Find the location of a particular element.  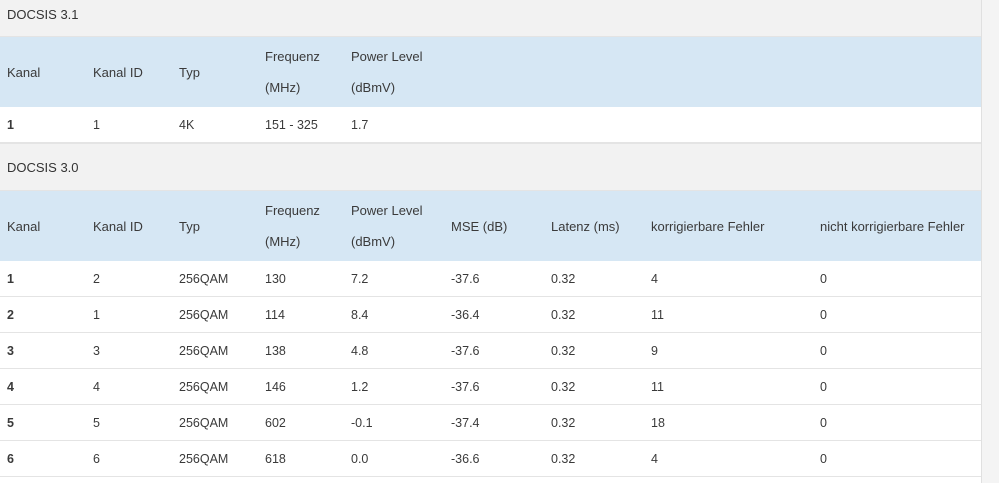

table-row: 1 1 4K 151 - 325 1.7 is located at coordinates (490, 125).